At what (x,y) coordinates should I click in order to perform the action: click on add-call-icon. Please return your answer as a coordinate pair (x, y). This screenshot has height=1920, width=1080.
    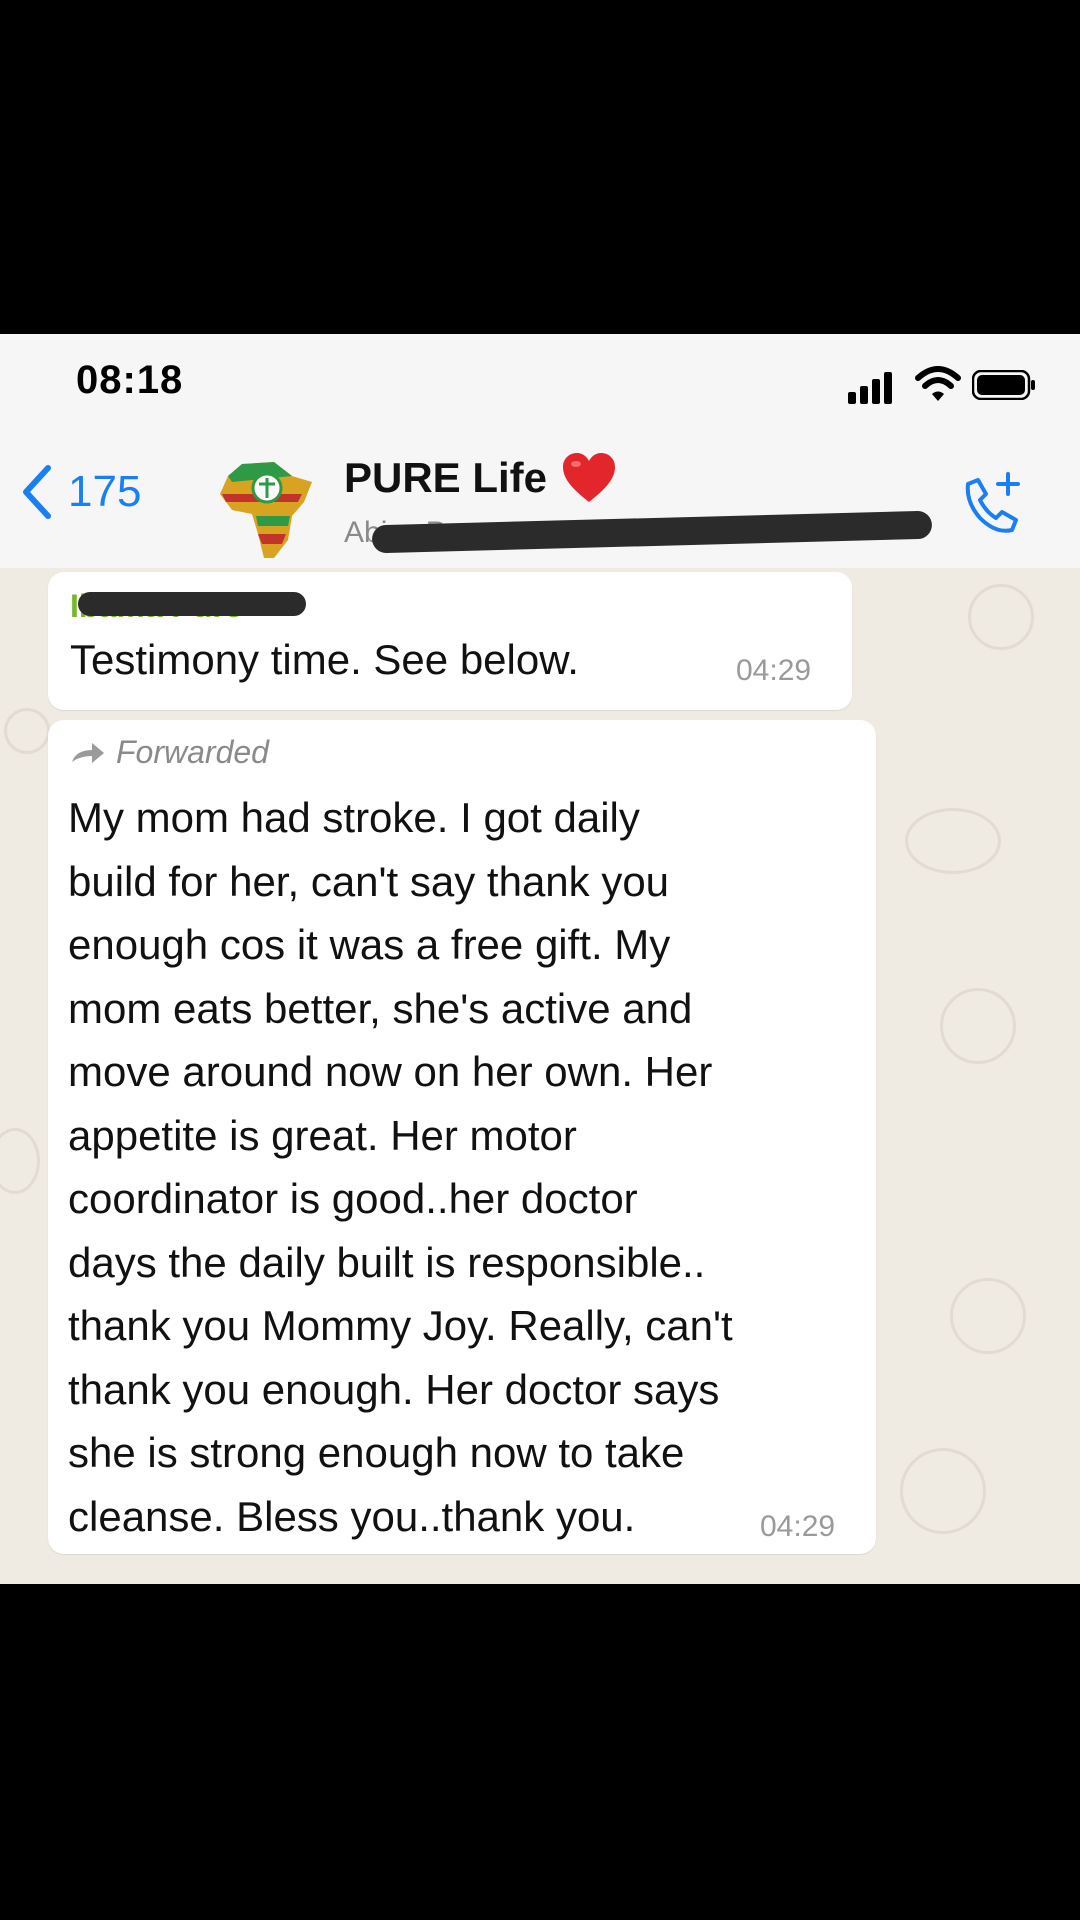
    Looking at the image, I should click on (991, 505).